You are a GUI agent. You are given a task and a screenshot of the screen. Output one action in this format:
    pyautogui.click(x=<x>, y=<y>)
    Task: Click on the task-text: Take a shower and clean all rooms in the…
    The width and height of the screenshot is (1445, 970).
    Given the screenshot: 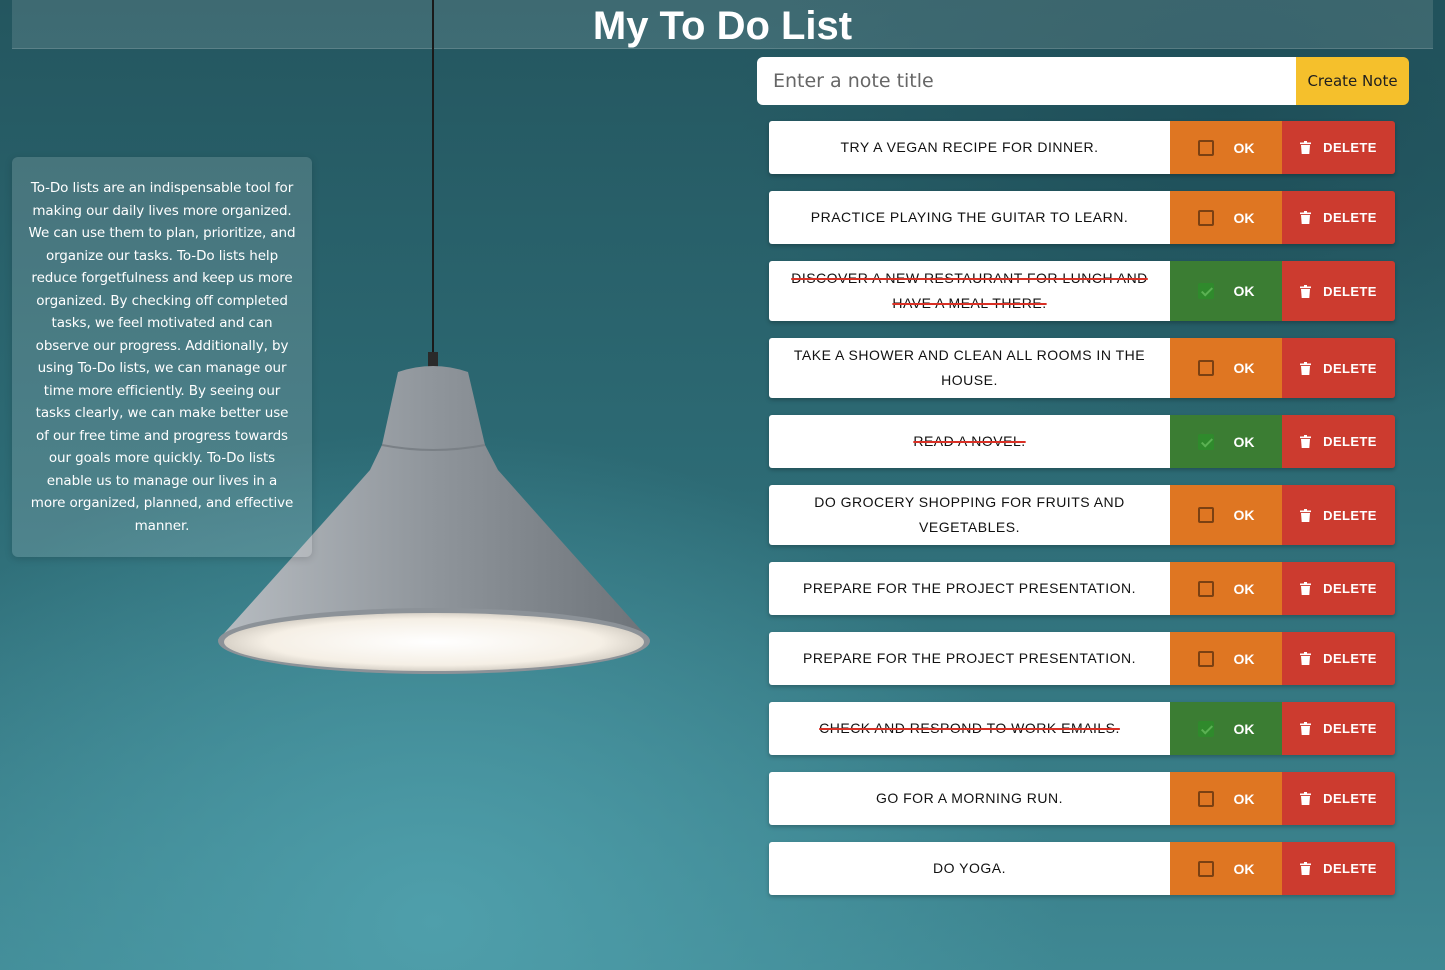 What is the action you would take?
    pyautogui.click(x=969, y=368)
    